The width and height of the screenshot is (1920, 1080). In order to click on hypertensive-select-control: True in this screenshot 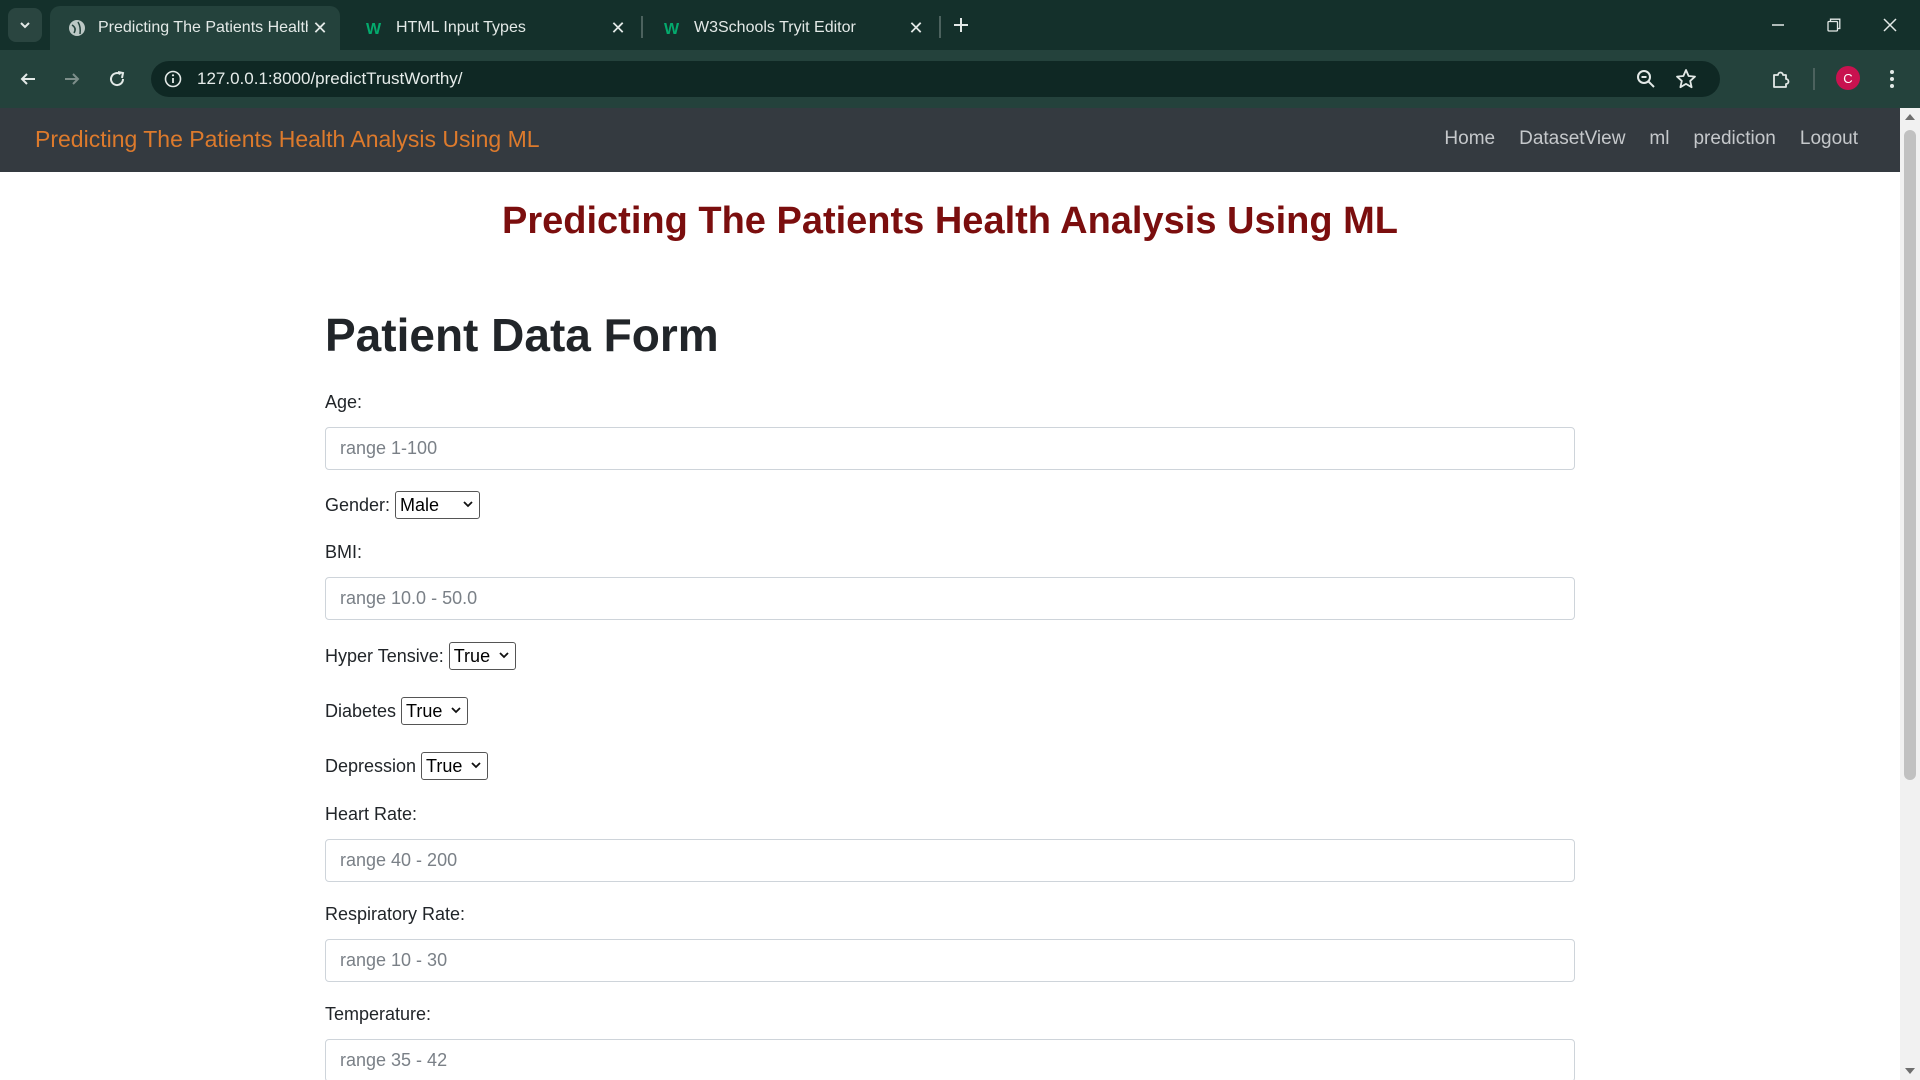, I will do `click(482, 656)`.